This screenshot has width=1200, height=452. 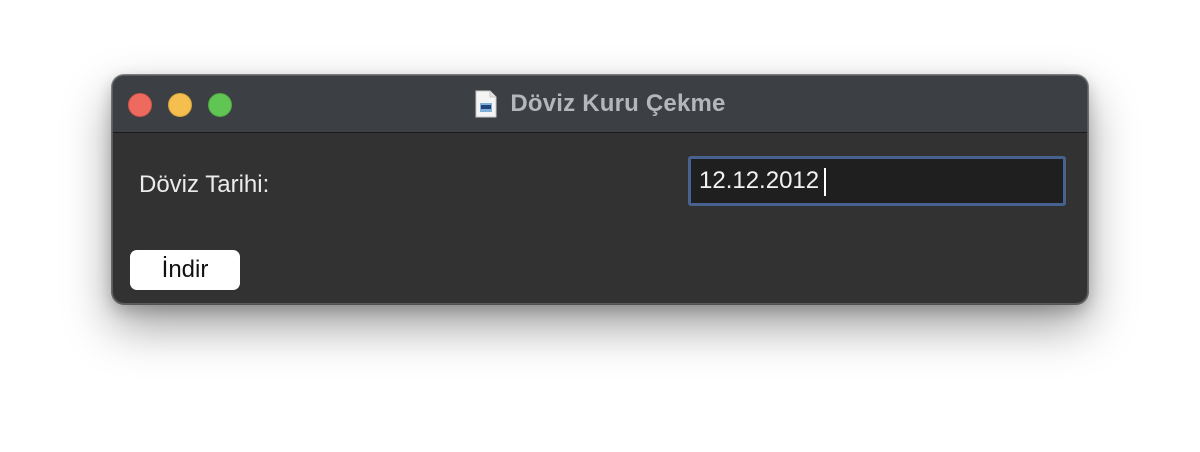 I want to click on window-title: Döviz Kuru Çekme, so click(x=618, y=103).